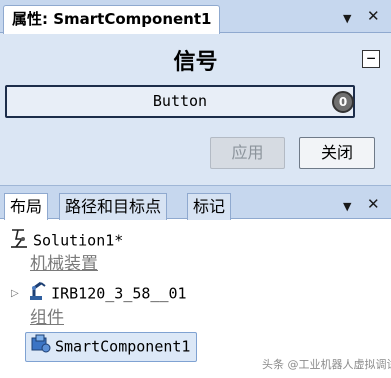 The image size is (391, 378). I want to click on signal-button-label: Button, so click(180, 101).